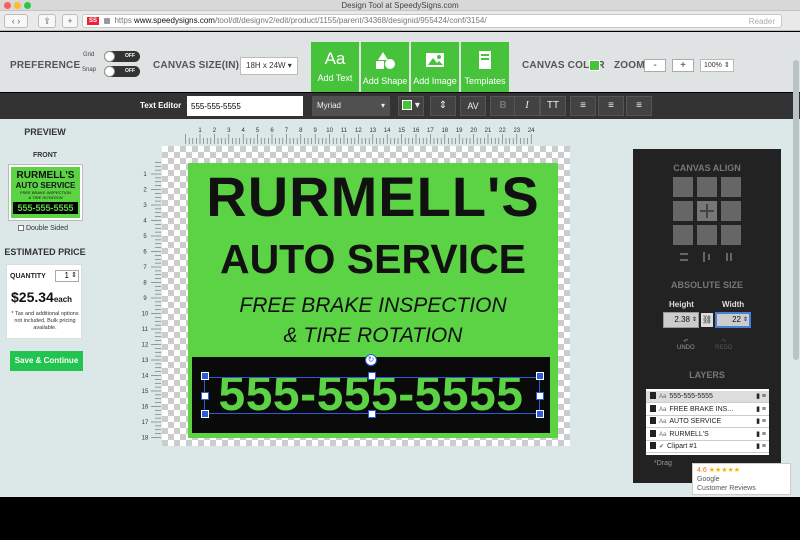 The height and width of the screenshot is (540, 800). What do you see at coordinates (145, 253) in the screenshot?
I see `ruler-left-label: 6` at bounding box center [145, 253].